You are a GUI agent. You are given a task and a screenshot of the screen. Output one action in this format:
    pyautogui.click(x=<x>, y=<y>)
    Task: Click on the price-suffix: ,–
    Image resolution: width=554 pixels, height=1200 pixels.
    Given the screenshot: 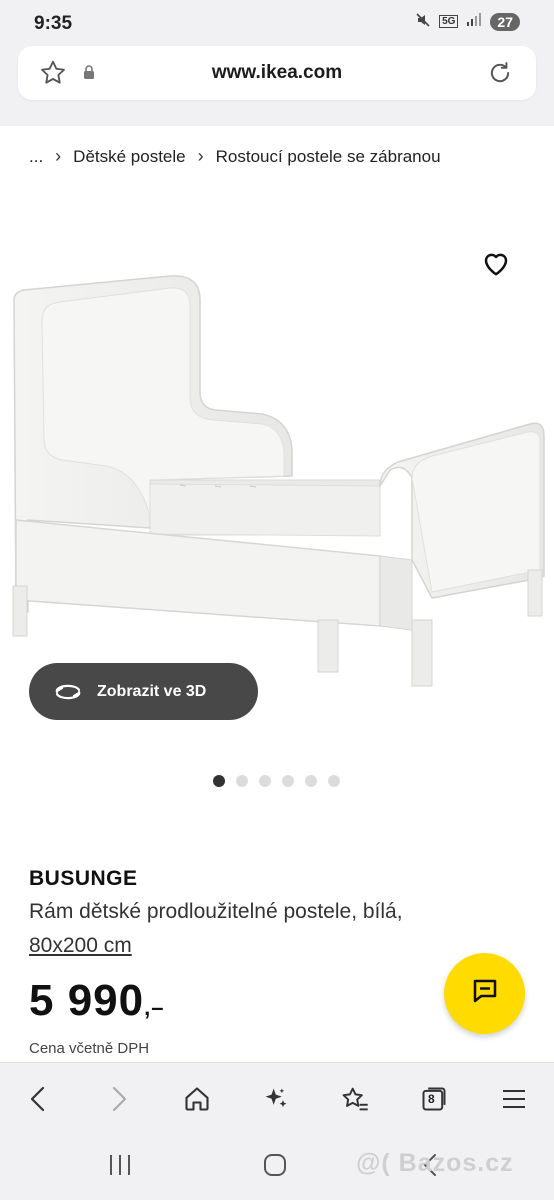 What is the action you would take?
    pyautogui.click(x=154, y=1007)
    